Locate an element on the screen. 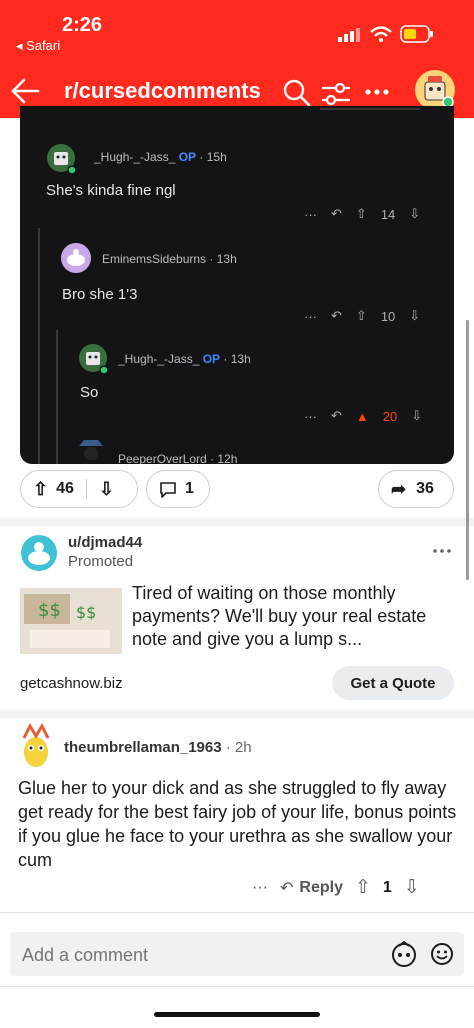  wifi-icon is located at coordinates (381, 34).